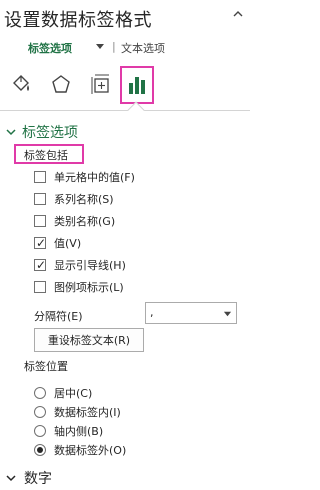 The height and width of the screenshot is (490, 320). I want to click on checkbox-series-name: 系列名称(S), so click(74, 199).